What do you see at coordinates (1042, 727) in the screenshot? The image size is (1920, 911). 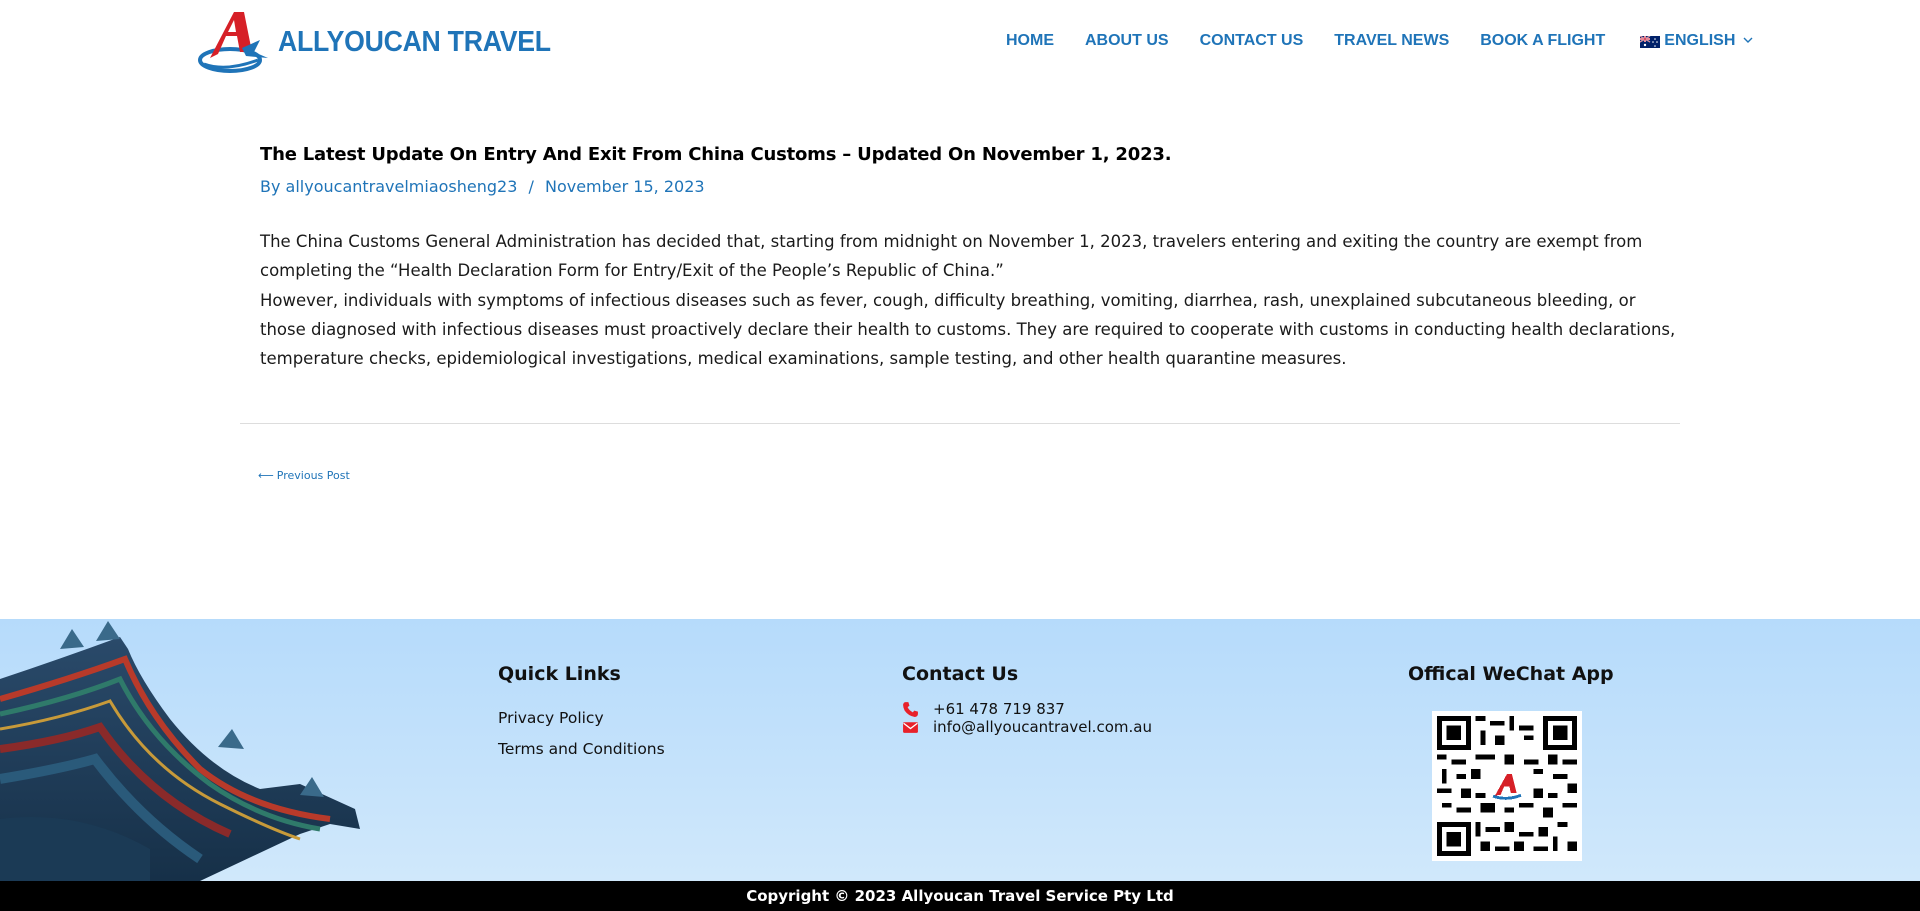 I see `email-address: info@allyoucantravel.com.au` at bounding box center [1042, 727].